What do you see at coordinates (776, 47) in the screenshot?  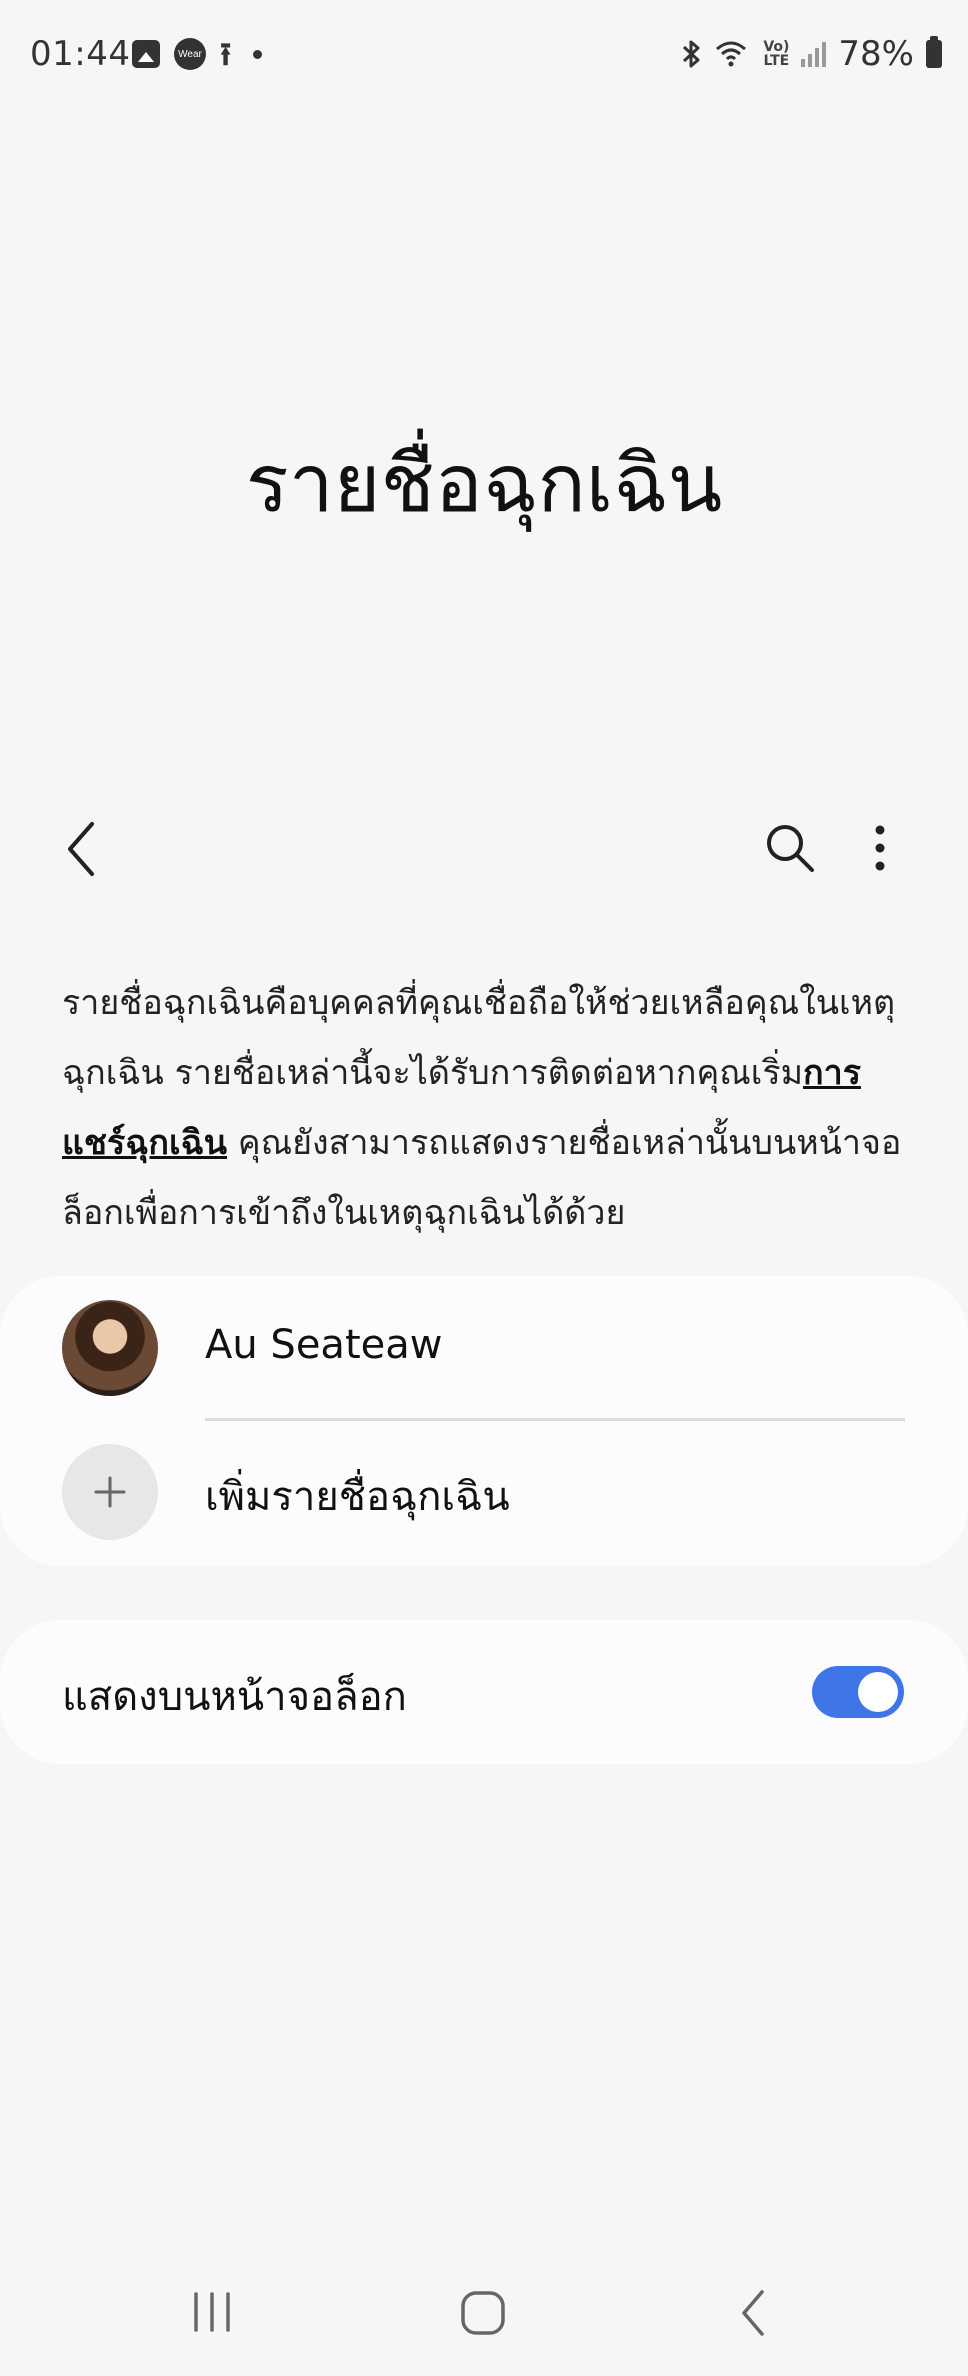 I see `volte-top: Vo)` at bounding box center [776, 47].